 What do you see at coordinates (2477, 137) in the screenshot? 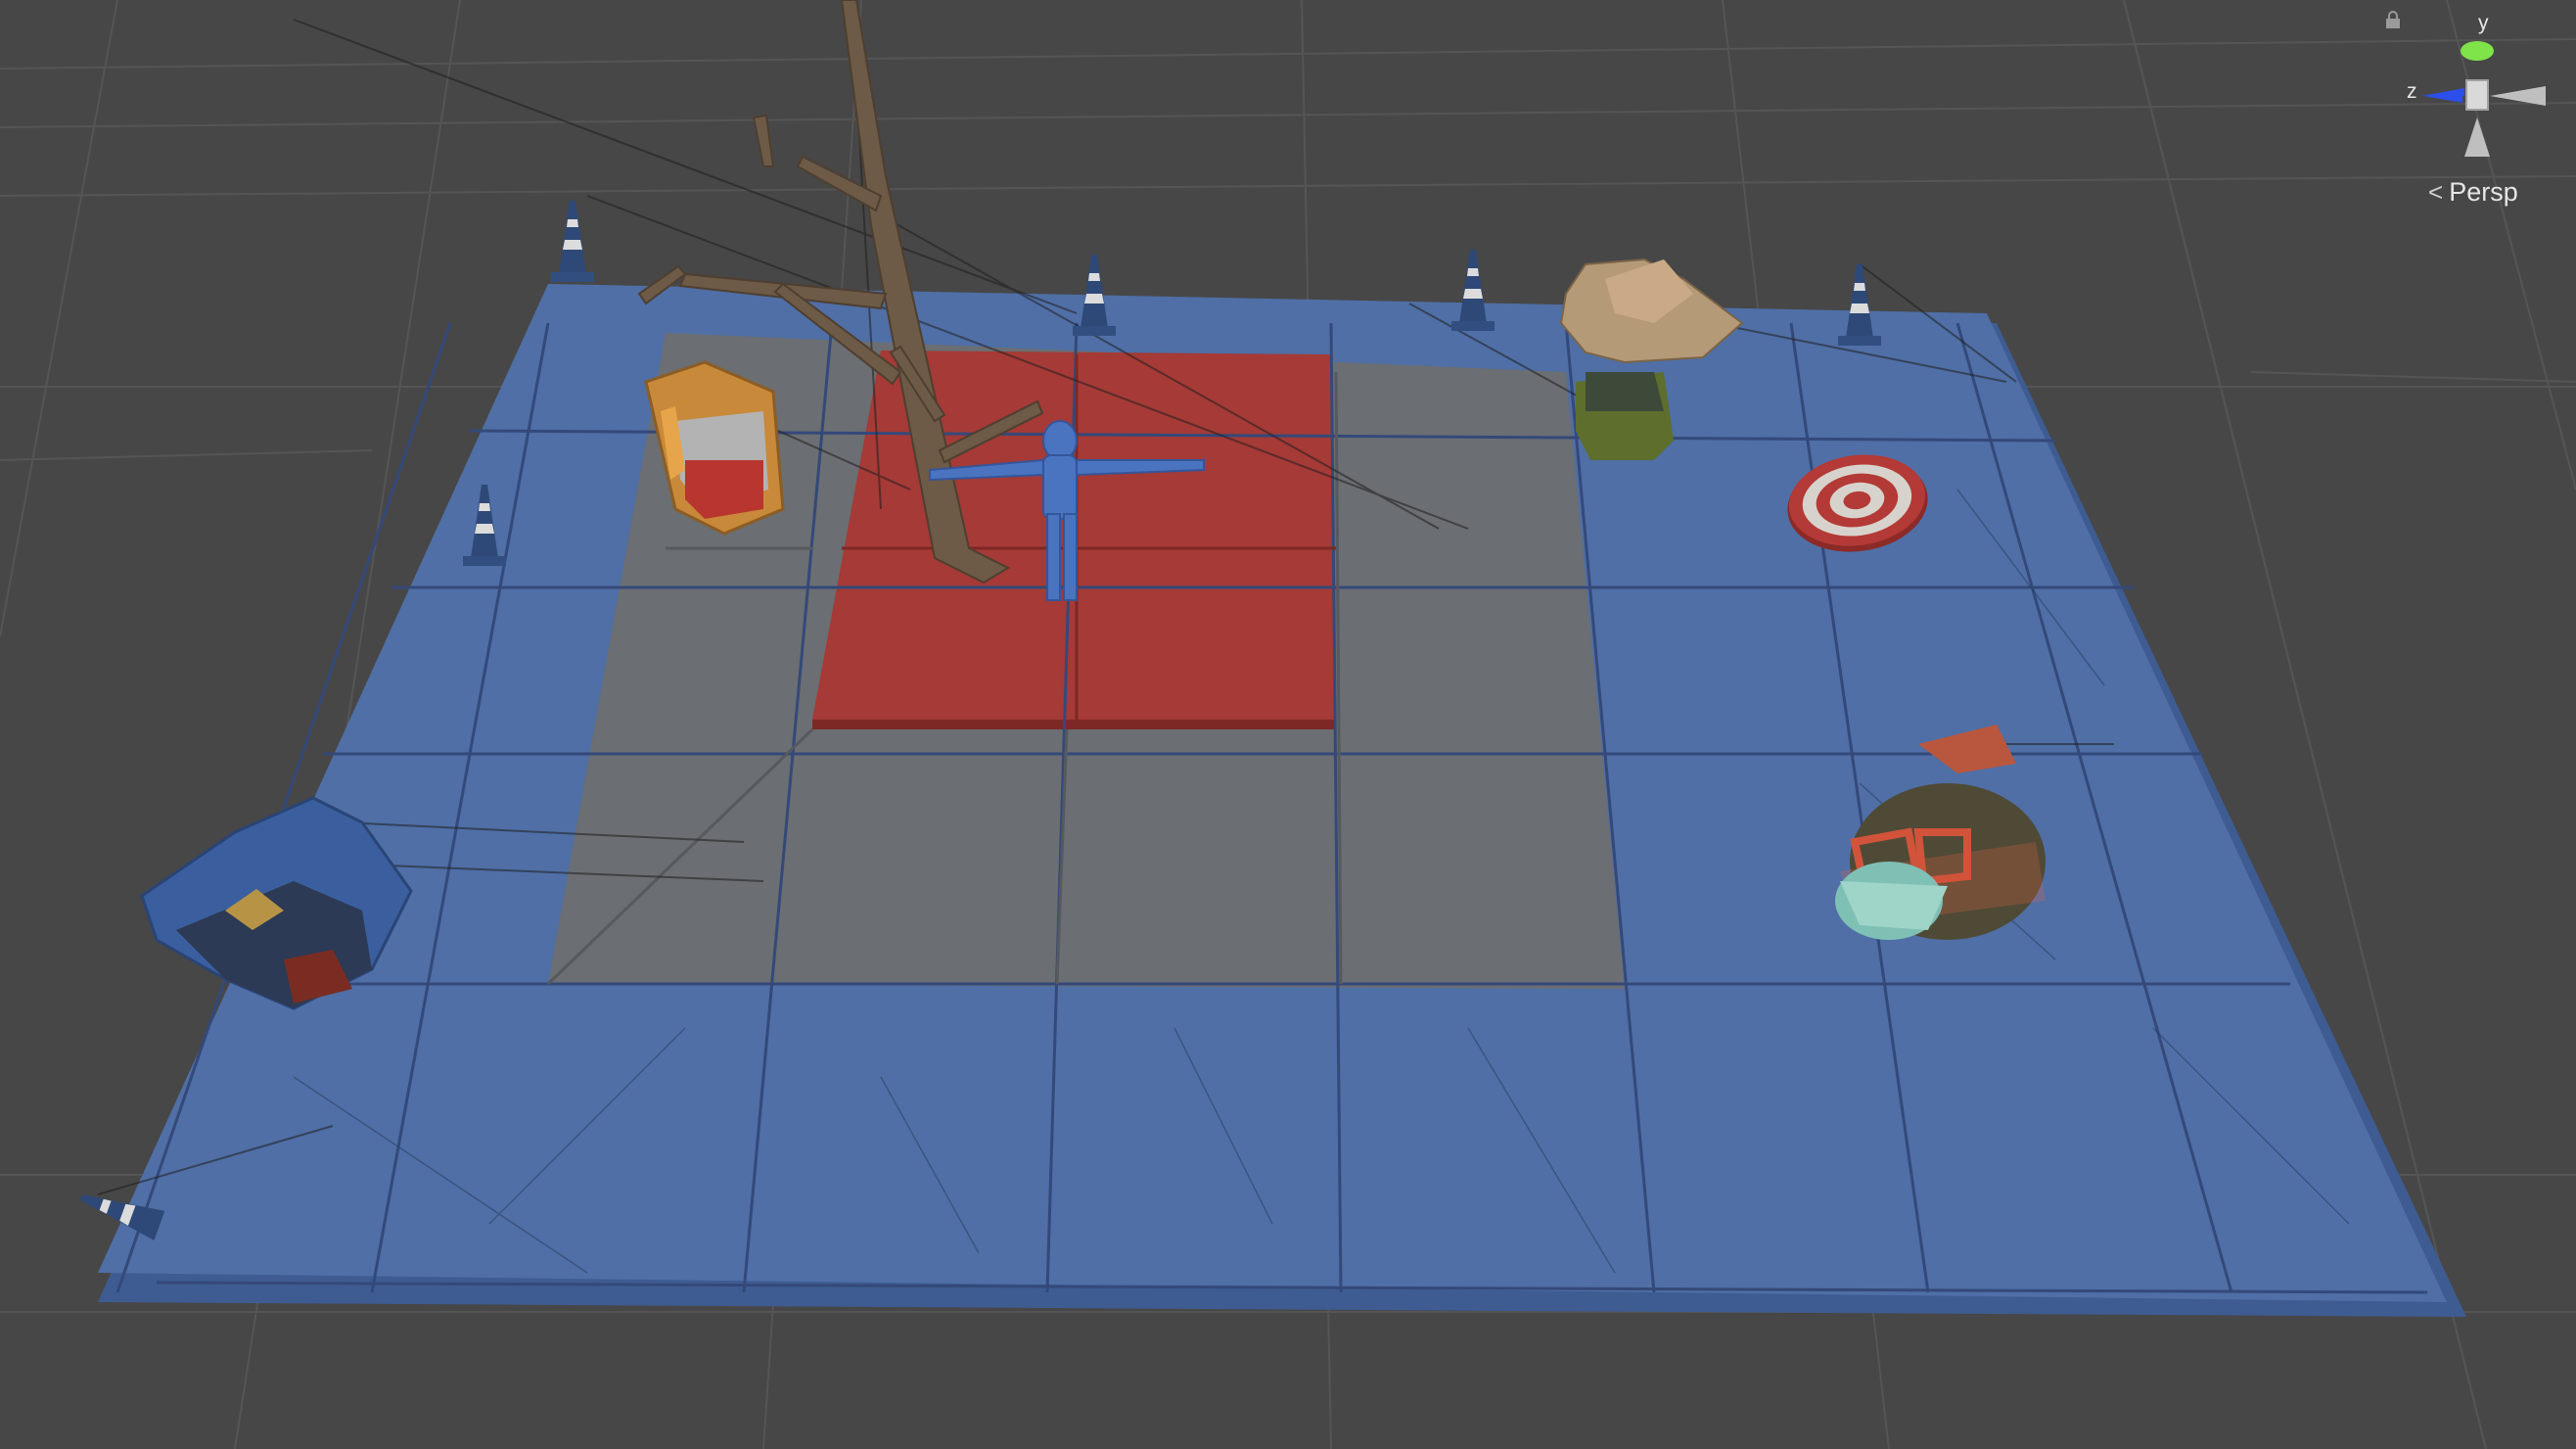
I see `axis-negative-y-icon` at bounding box center [2477, 137].